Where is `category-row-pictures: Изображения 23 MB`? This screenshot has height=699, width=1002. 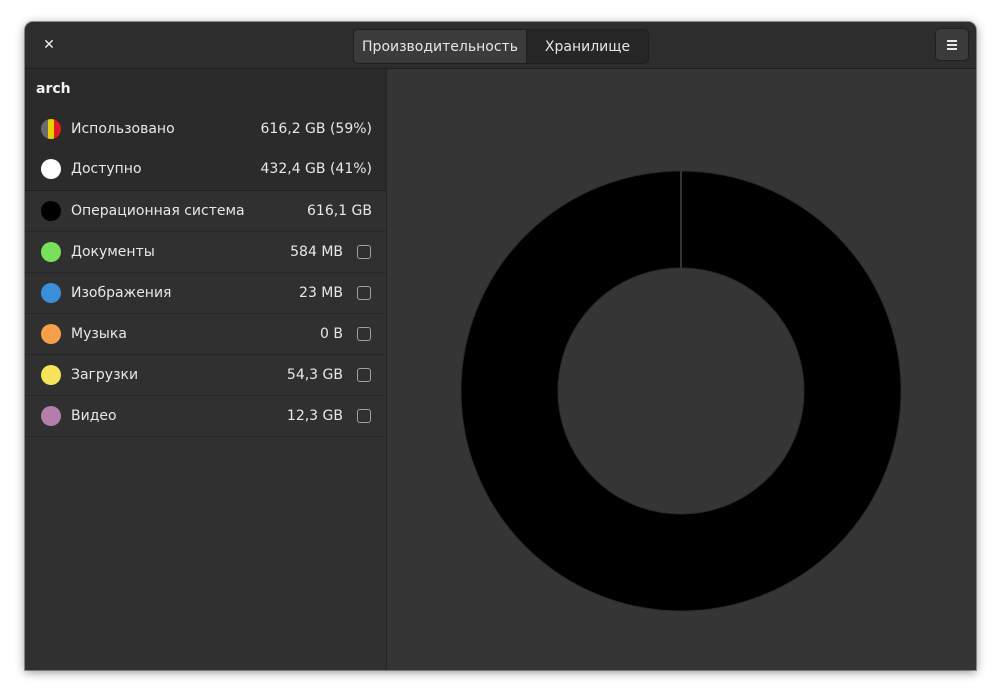 category-row-pictures: Изображения 23 MB is located at coordinates (205, 293).